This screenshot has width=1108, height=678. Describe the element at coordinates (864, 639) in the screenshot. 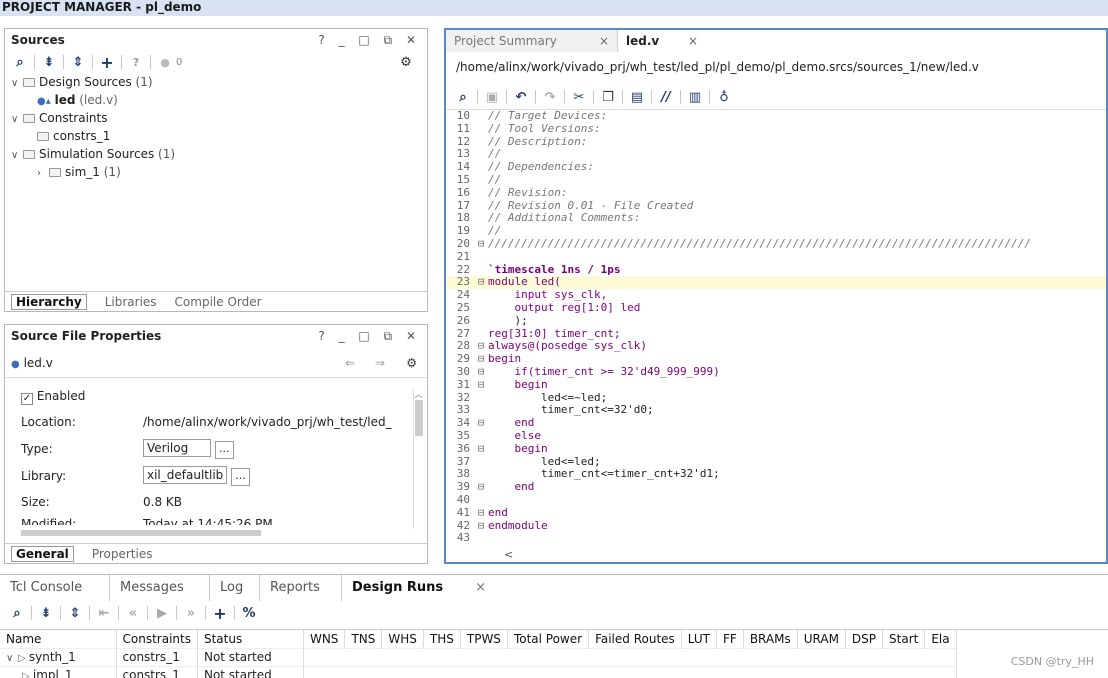

I see `column-header: DSP` at that location.